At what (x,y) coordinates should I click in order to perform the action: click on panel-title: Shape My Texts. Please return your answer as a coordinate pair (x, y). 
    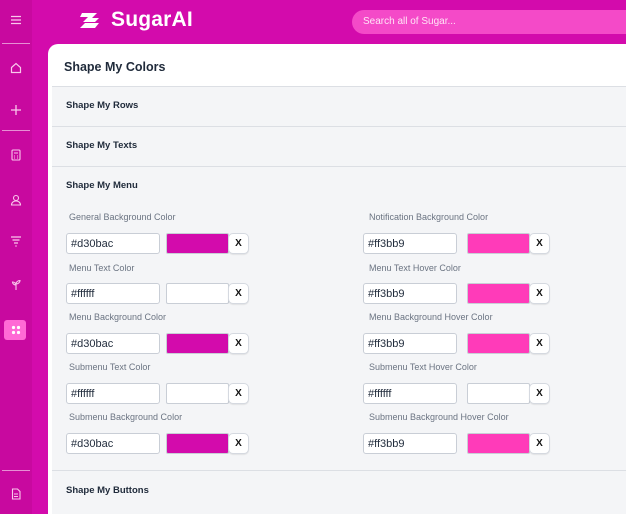
    Looking at the image, I should click on (102, 145).